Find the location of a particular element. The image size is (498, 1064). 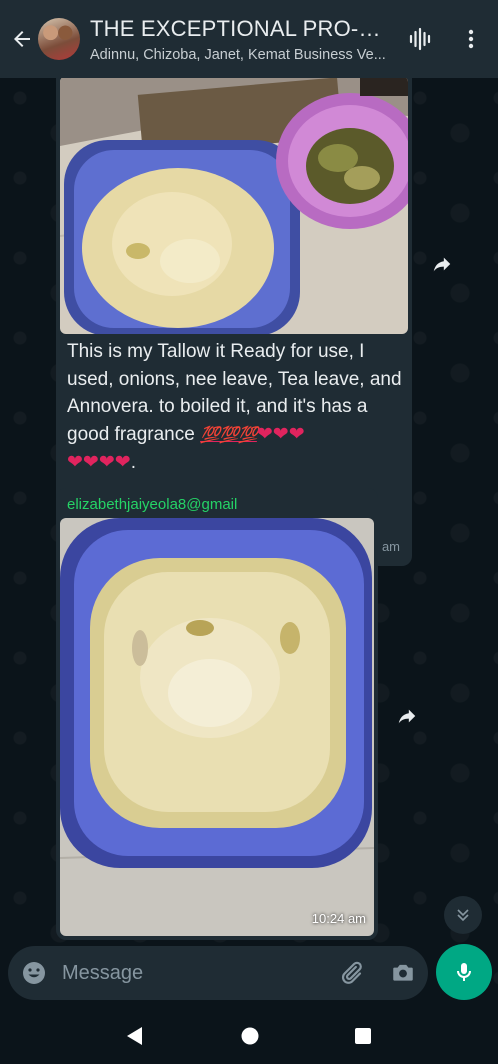

scroll-down-button is located at coordinates (463, 915).